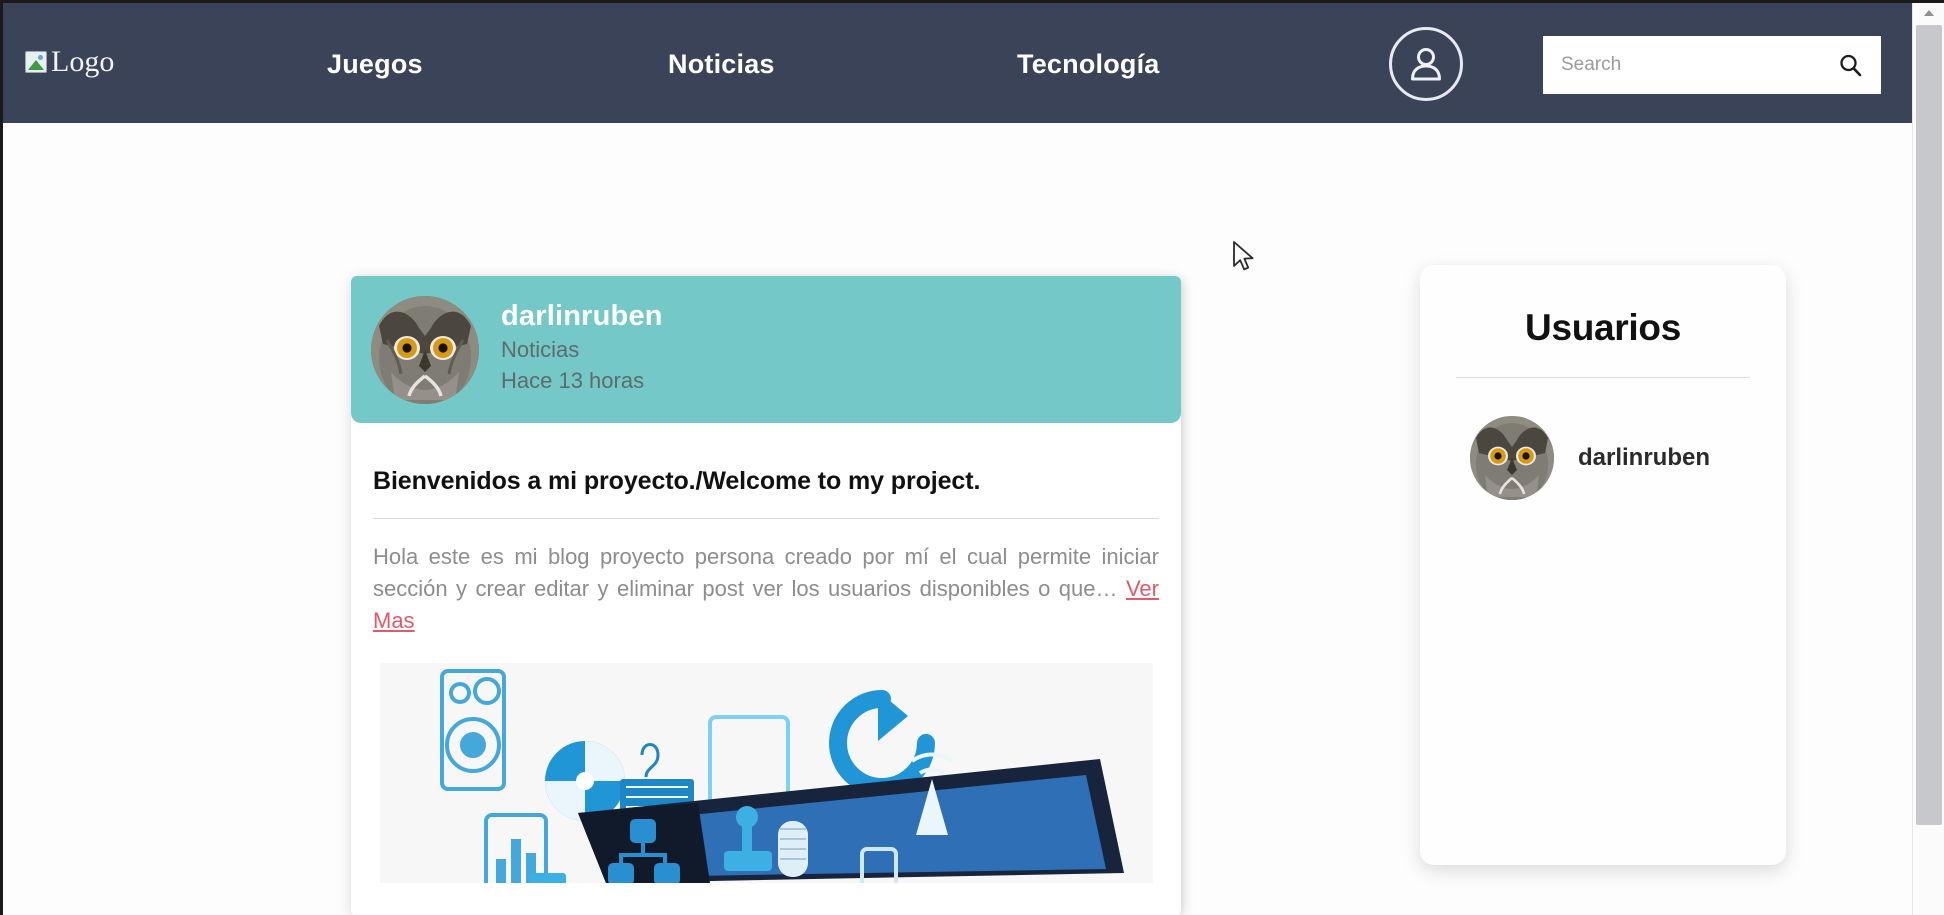 This screenshot has width=1944, height=915. I want to click on post-timestamp: Hace 13 horas, so click(573, 381).